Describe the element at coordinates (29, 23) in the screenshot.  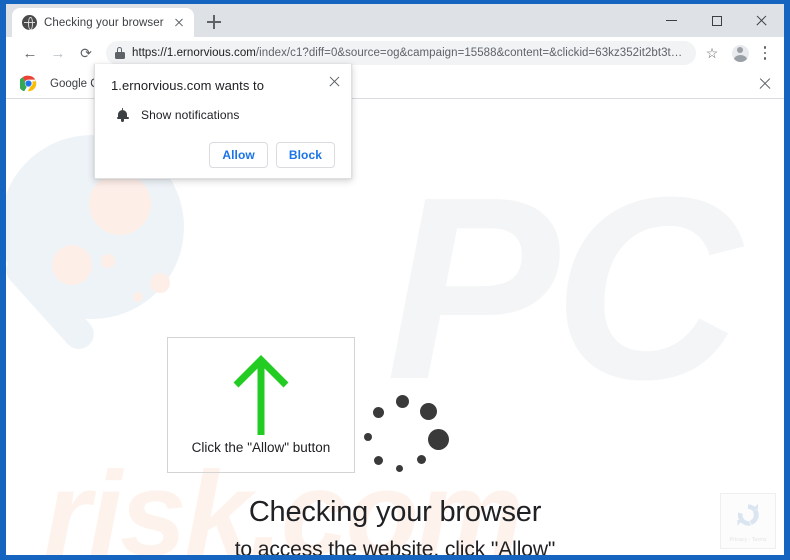
I see `globe-icon` at that location.